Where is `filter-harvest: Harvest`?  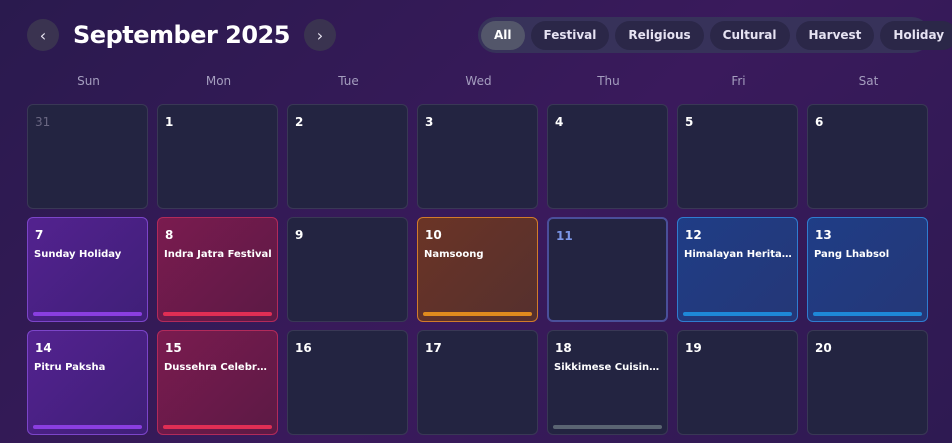 filter-harvest: Harvest is located at coordinates (835, 35).